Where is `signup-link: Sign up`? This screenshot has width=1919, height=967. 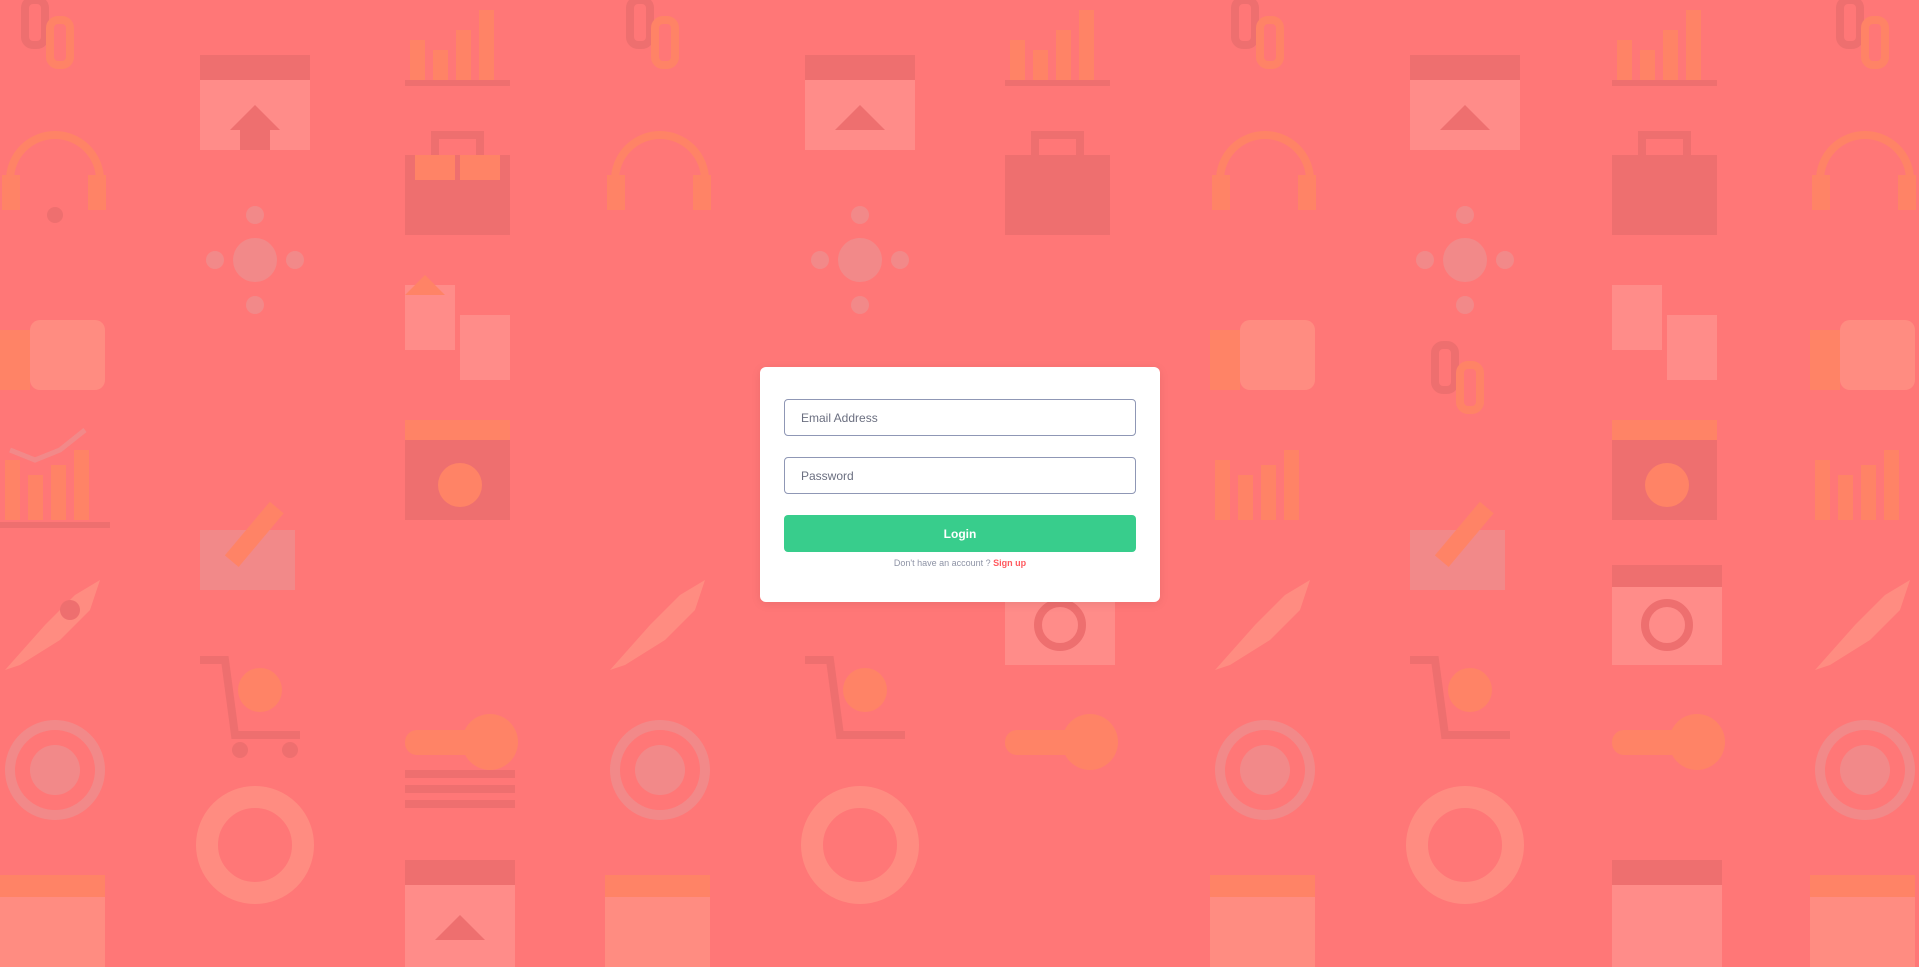 signup-link: Sign up is located at coordinates (1009, 563).